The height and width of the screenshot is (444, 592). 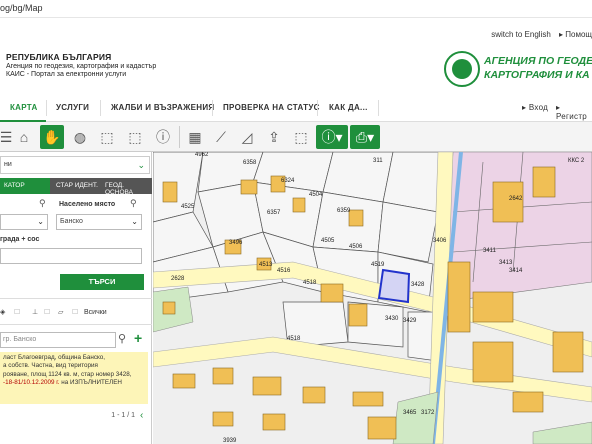 What do you see at coordinates (274, 137) in the screenshot?
I see `upload-icon: ⇪` at bounding box center [274, 137].